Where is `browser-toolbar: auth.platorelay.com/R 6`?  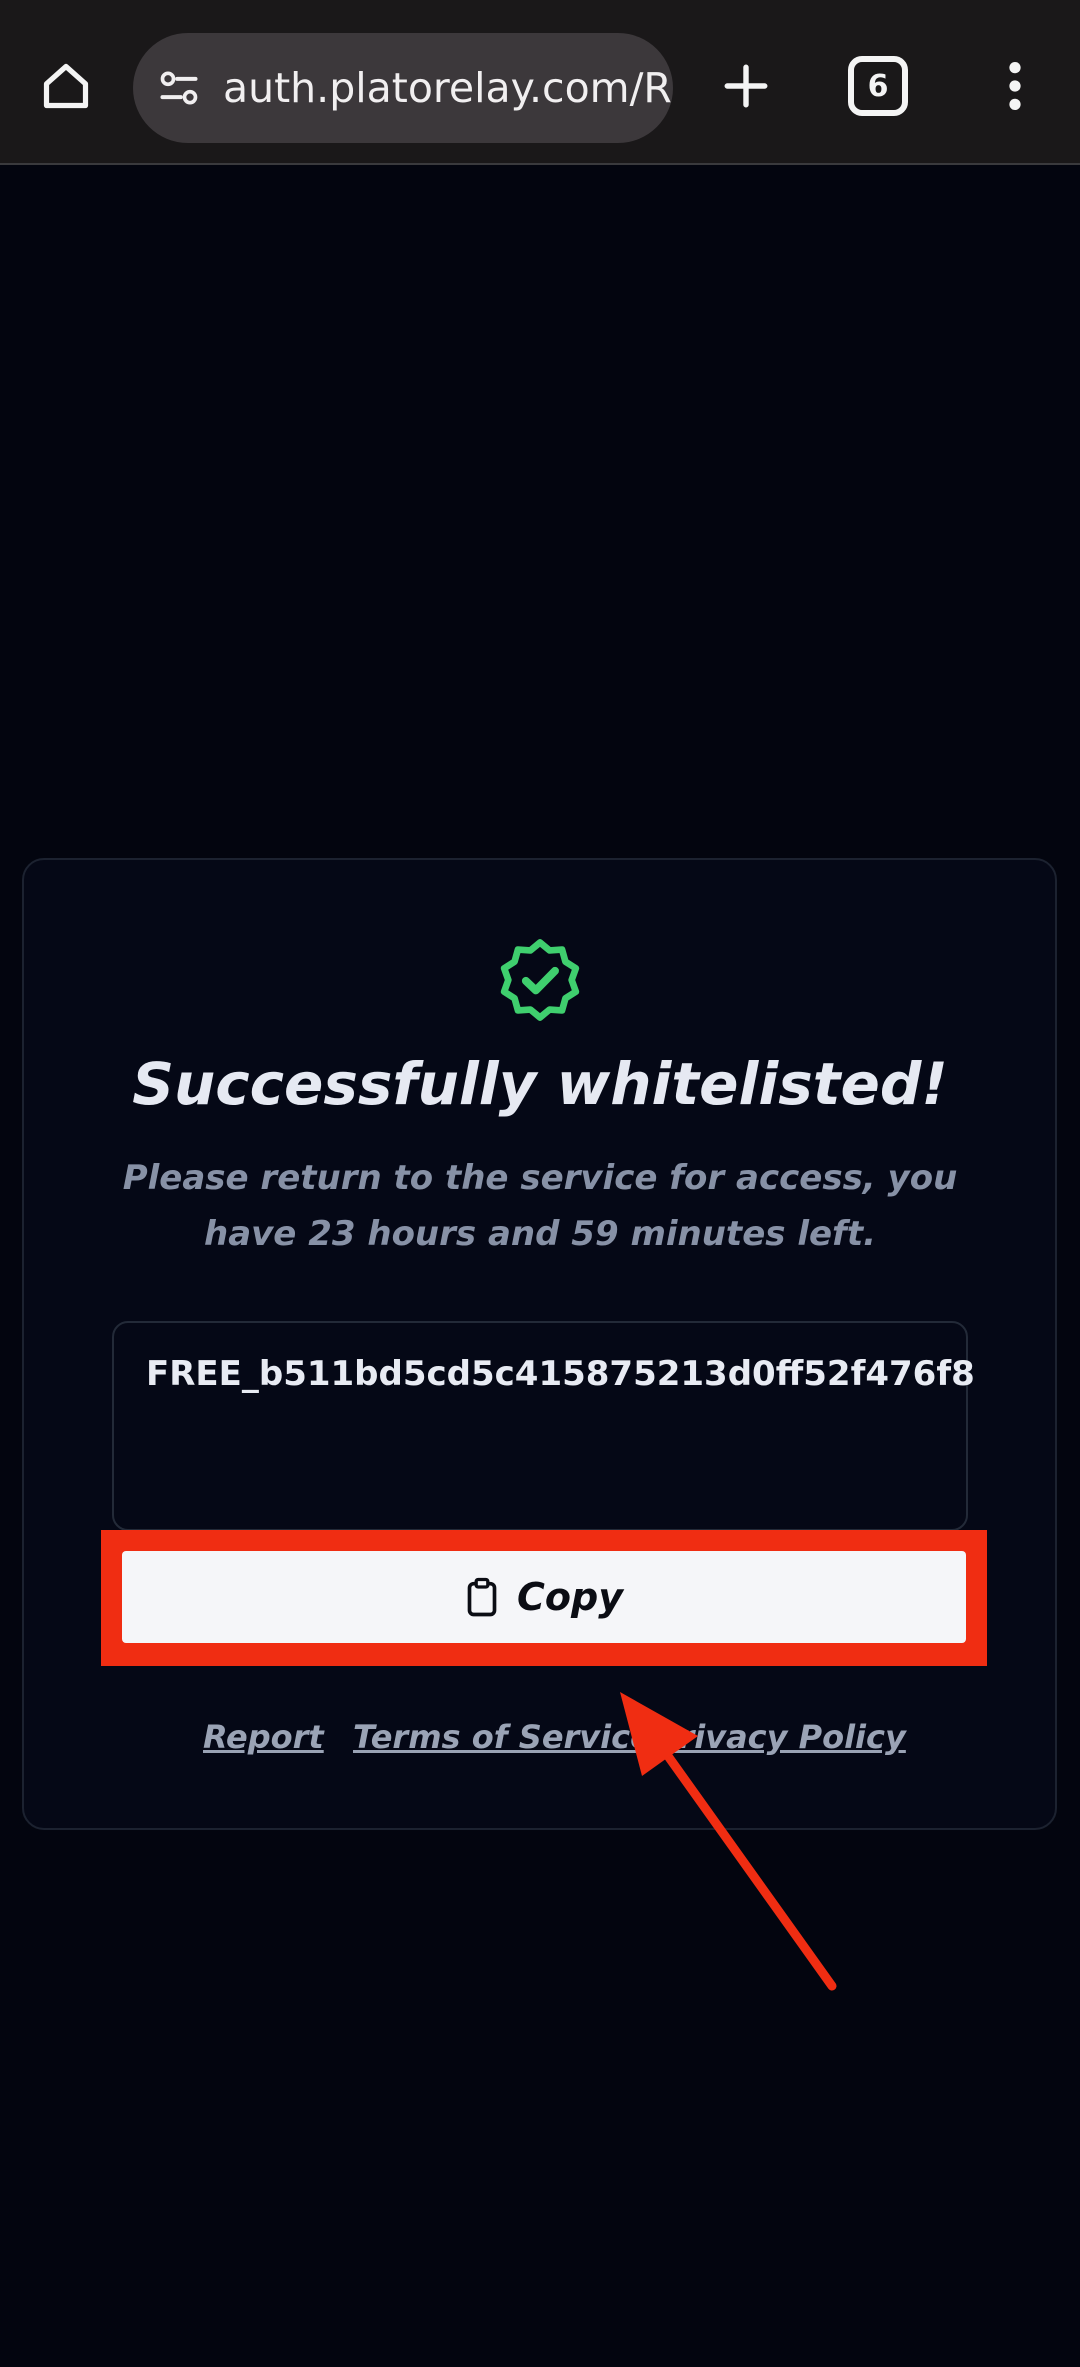
browser-toolbar: auth.platorelay.com/R 6 is located at coordinates (540, 82).